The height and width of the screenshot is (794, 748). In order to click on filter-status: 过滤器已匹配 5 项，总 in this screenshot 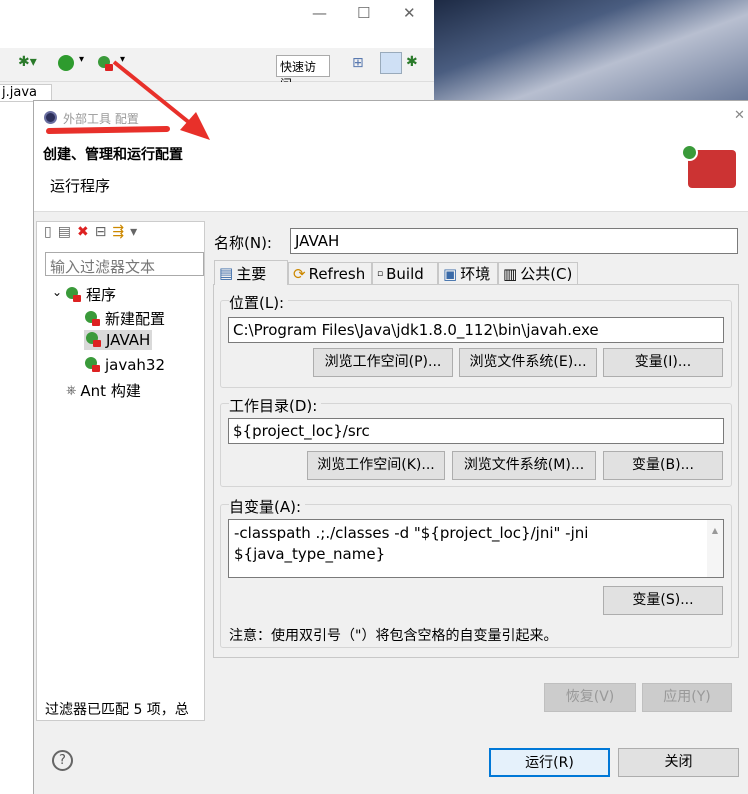, I will do `click(117, 710)`.